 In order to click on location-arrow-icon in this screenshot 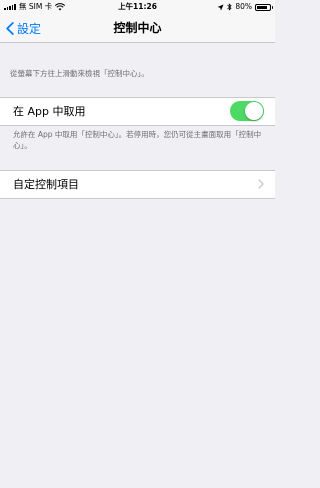, I will do `click(220, 7)`.